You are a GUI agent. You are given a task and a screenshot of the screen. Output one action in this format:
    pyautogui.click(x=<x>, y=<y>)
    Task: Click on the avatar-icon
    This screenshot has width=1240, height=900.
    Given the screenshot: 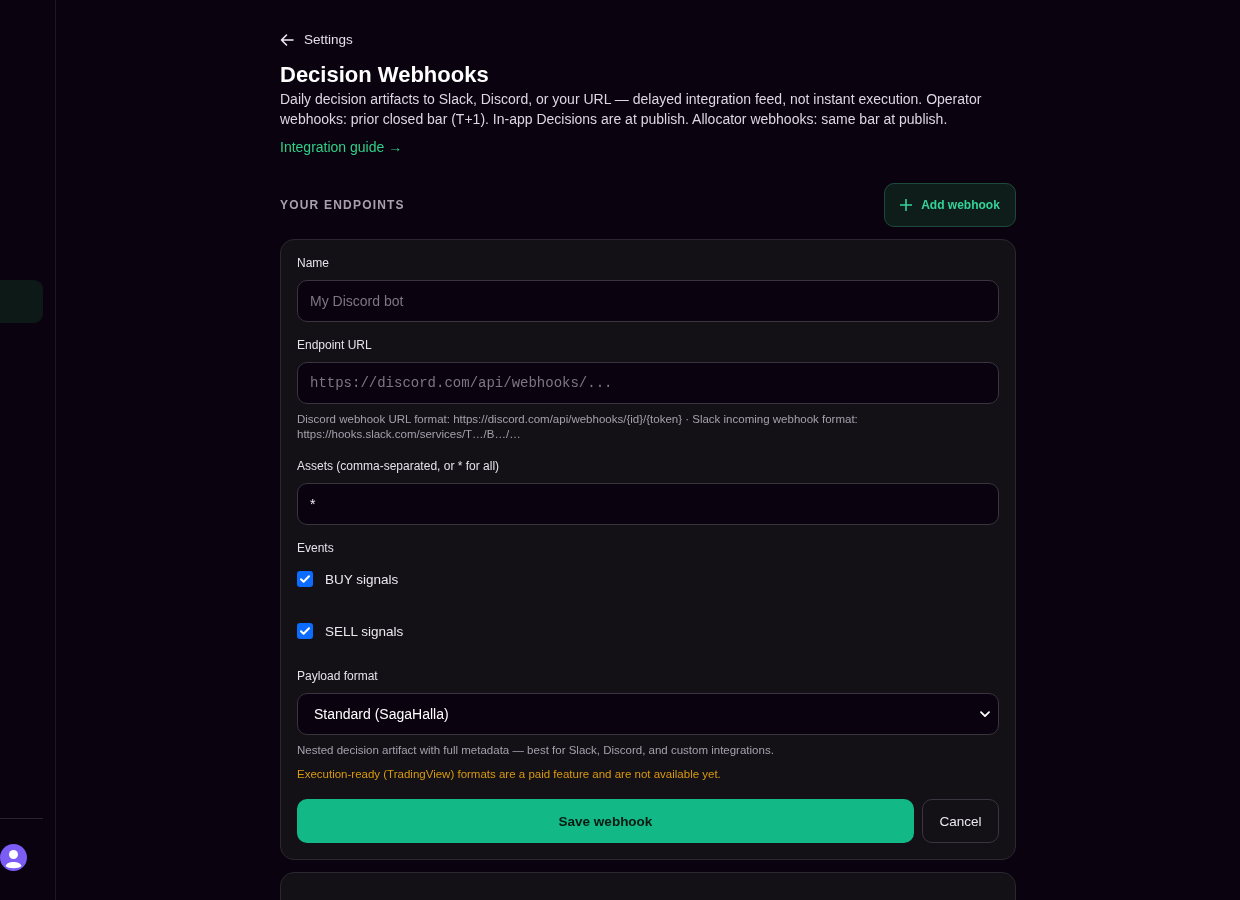 What is the action you would take?
    pyautogui.click(x=13, y=857)
    